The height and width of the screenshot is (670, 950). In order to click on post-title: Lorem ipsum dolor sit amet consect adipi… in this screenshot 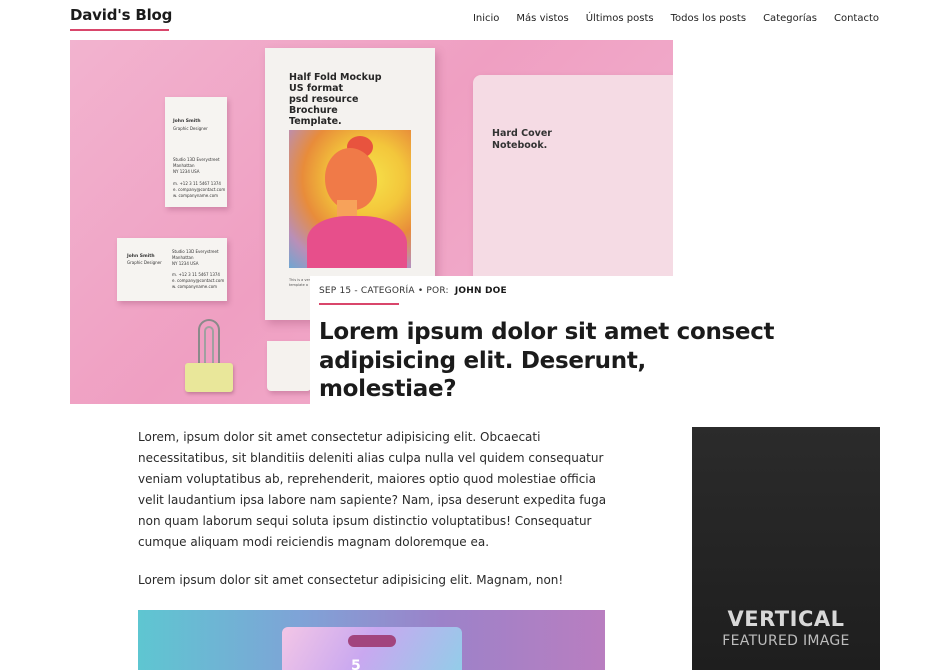, I will do `click(547, 361)`.